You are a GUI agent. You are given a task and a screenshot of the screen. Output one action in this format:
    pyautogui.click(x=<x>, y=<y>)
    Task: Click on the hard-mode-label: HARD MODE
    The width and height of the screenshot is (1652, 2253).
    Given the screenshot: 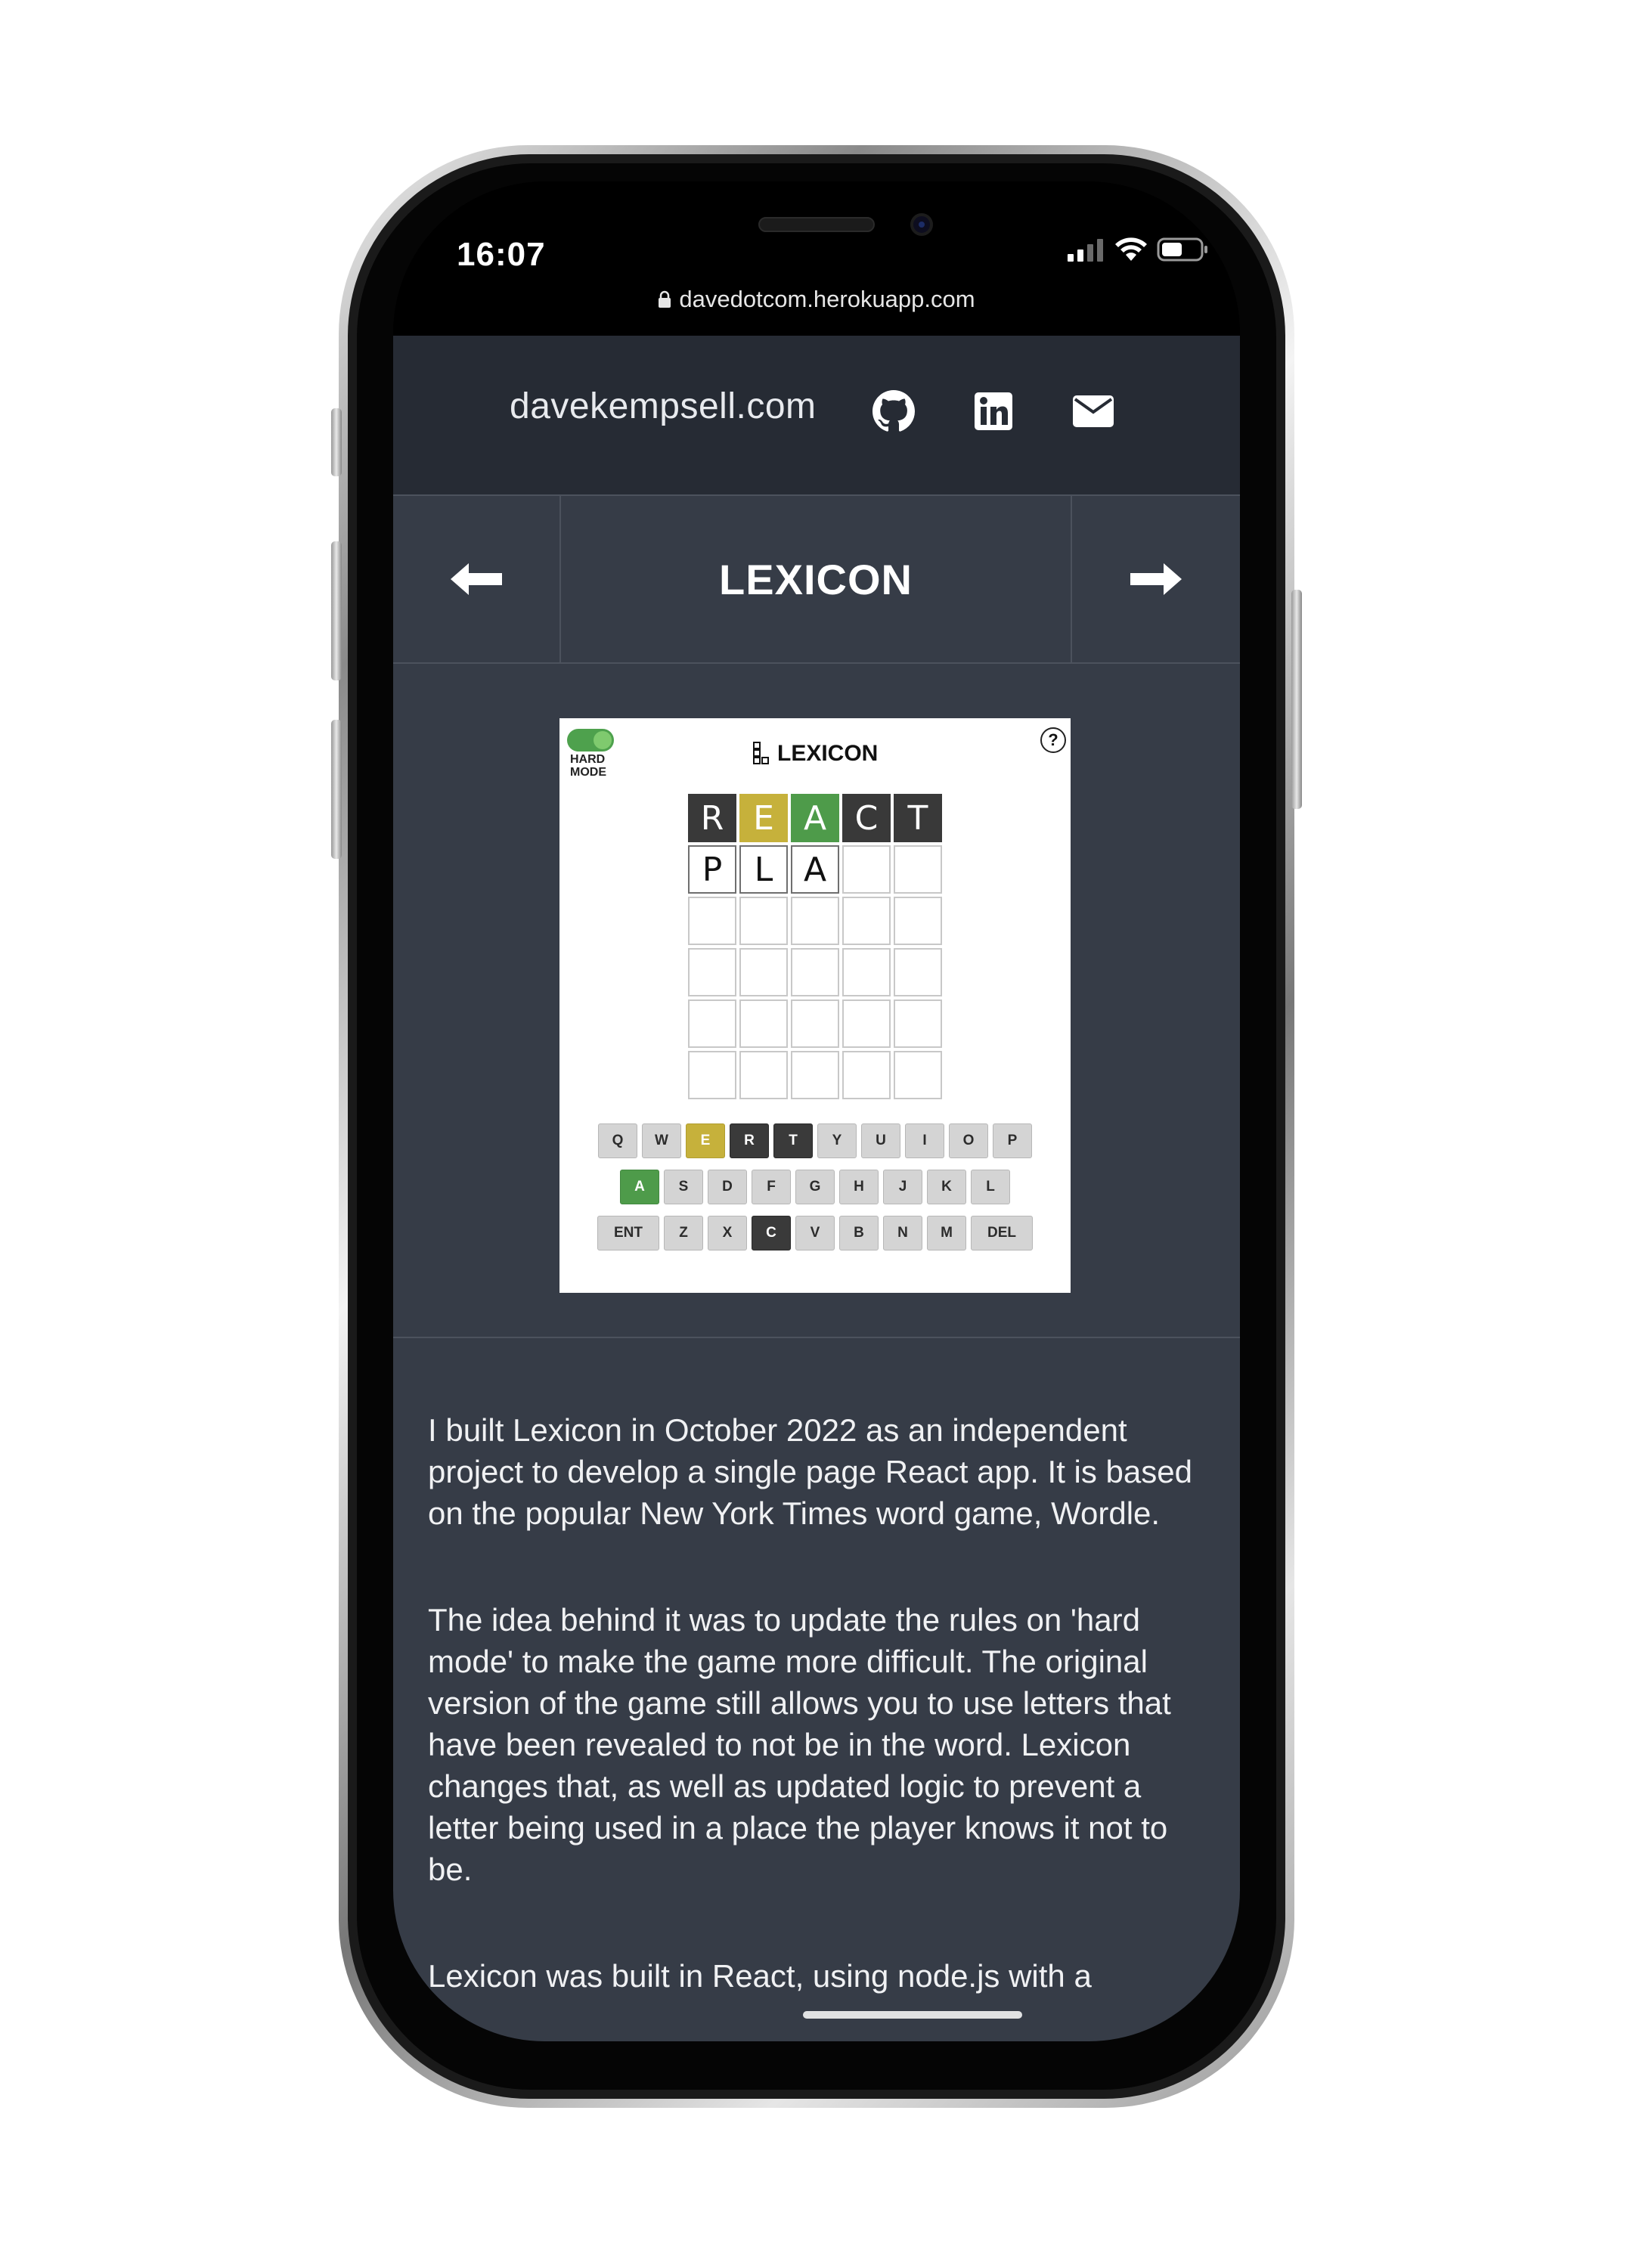 What is the action you would take?
    pyautogui.click(x=592, y=766)
    